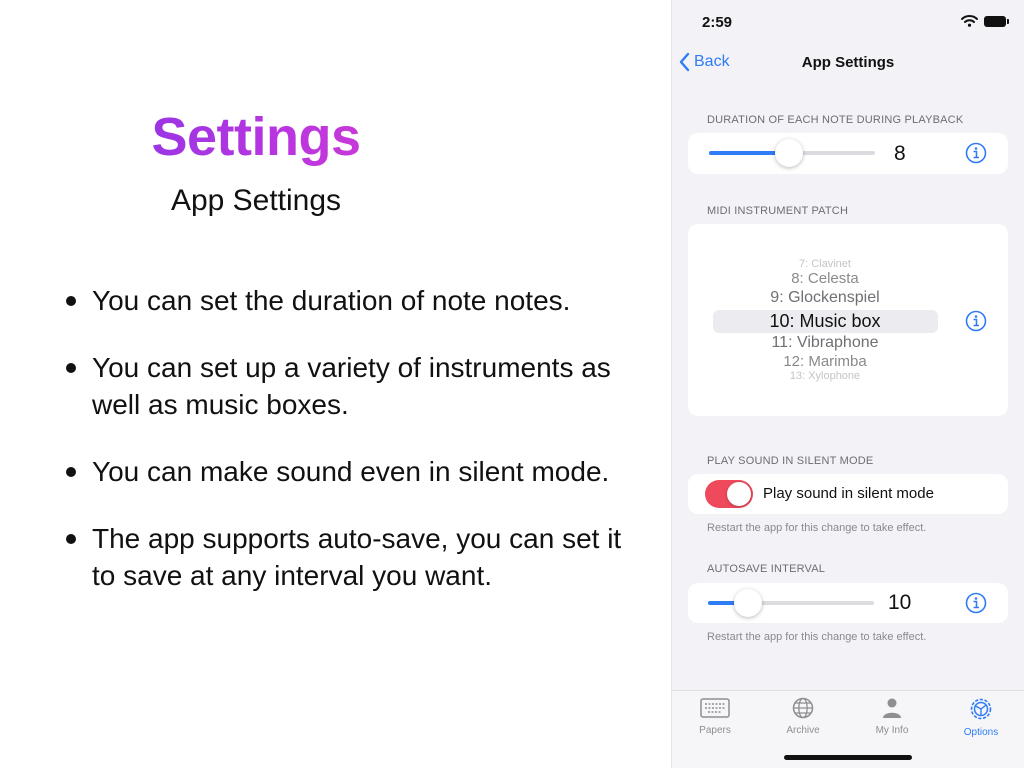  Describe the element at coordinates (256, 200) in the screenshot. I see `promo-subtitle: App Settings` at that location.